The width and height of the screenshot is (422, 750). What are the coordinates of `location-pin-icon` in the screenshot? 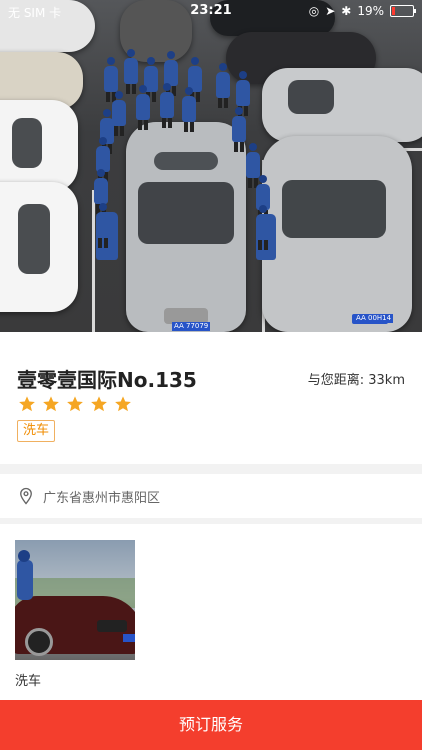 It's located at (26, 496).